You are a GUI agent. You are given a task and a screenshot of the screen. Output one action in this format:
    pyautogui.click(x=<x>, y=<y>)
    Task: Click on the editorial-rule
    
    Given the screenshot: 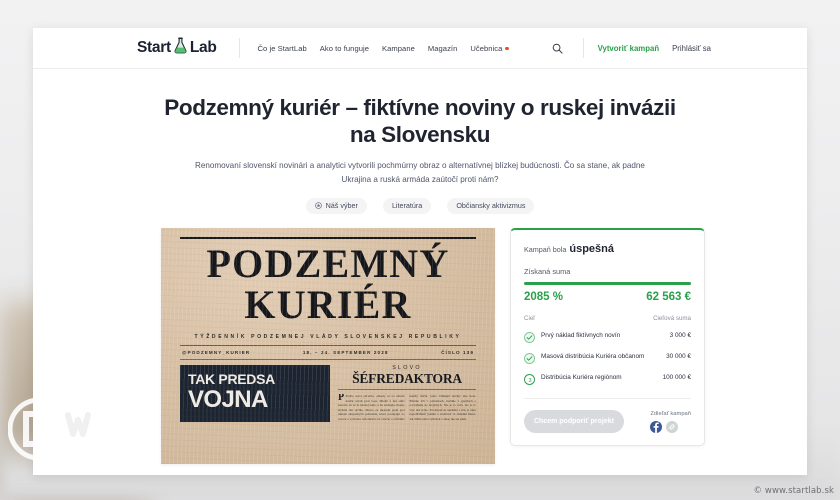 What is the action you would take?
    pyautogui.click(x=407, y=390)
    